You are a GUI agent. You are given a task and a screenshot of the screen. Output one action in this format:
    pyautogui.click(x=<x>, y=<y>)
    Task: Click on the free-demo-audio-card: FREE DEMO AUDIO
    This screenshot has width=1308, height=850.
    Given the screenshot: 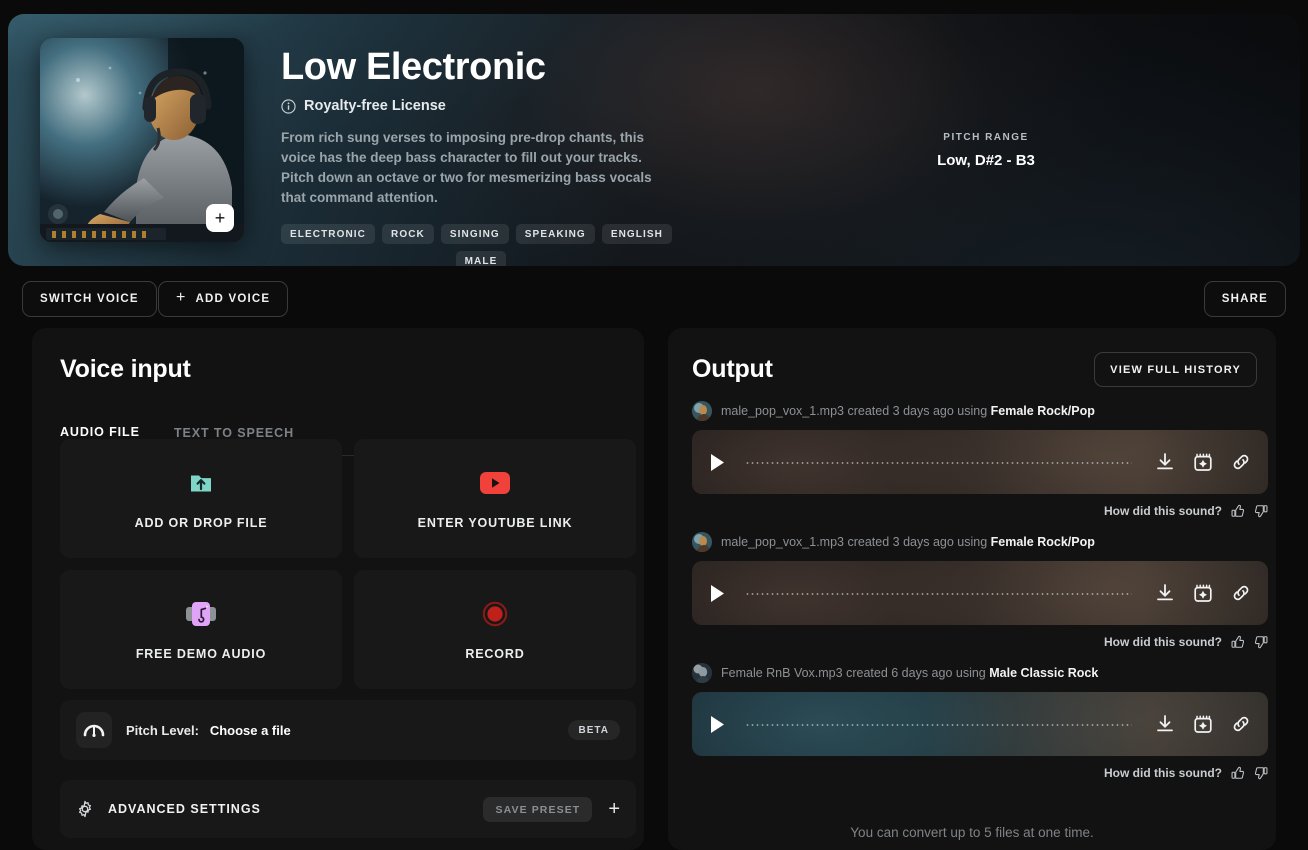 What is the action you would take?
    pyautogui.click(x=201, y=629)
    